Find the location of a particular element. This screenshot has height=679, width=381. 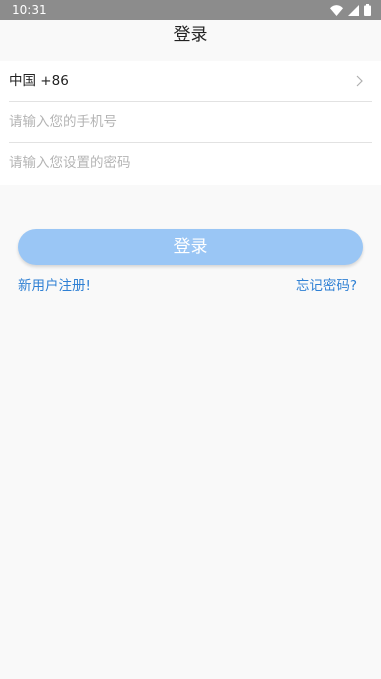

password-input is located at coordinates (190, 163).